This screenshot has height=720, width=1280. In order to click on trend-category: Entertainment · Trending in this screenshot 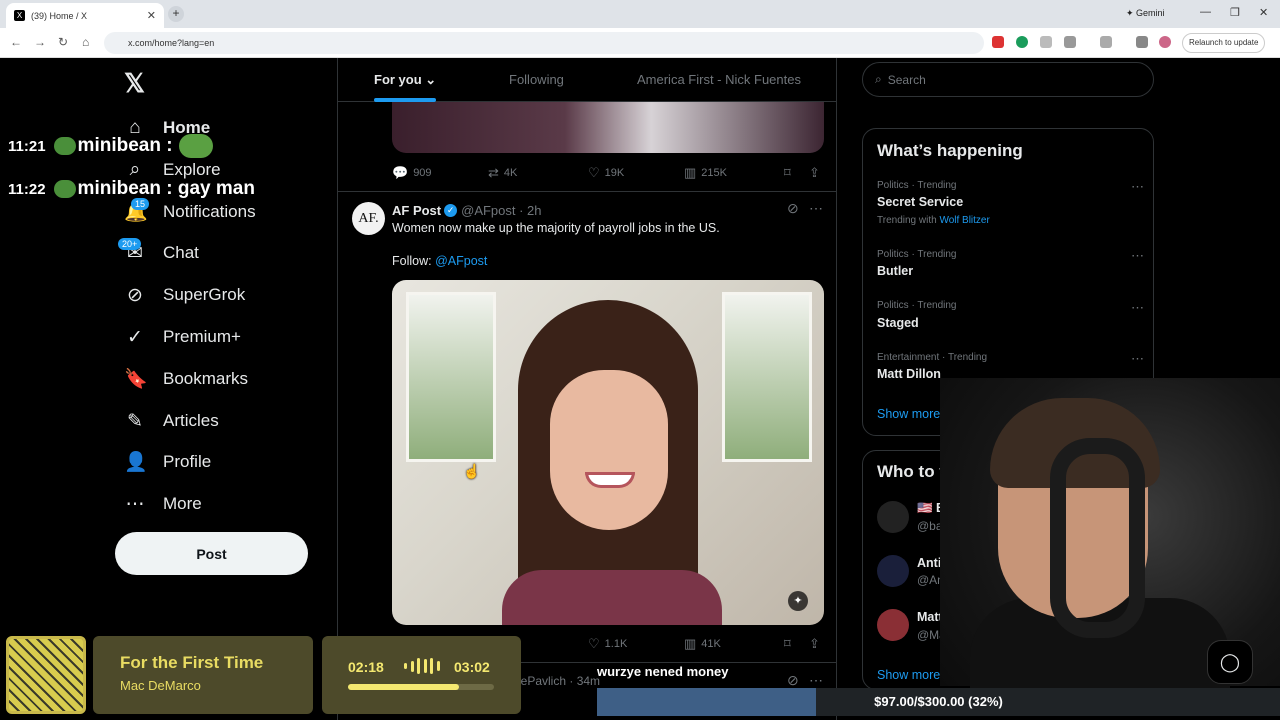, I will do `click(932, 357)`.